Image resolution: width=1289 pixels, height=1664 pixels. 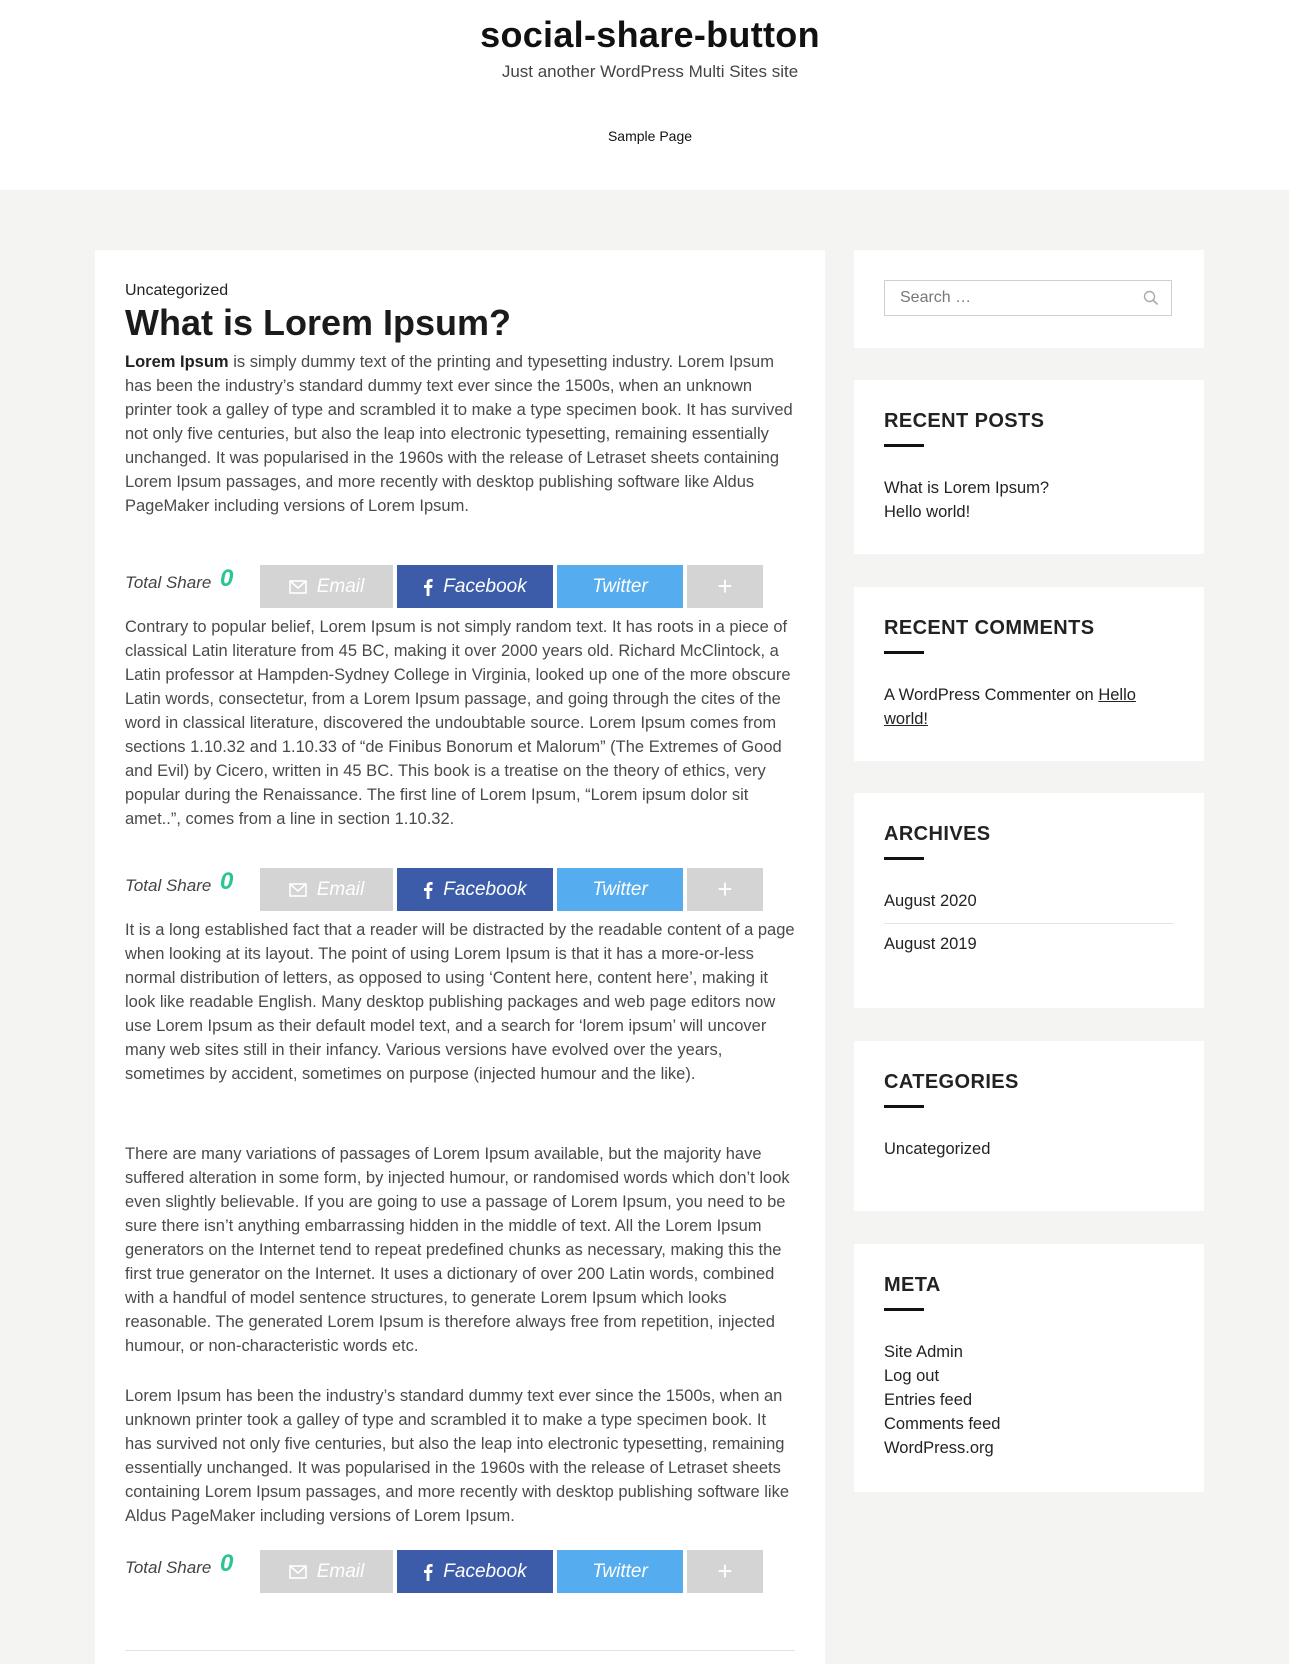 What do you see at coordinates (1151, 298) in the screenshot?
I see `search-icon` at bounding box center [1151, 298].